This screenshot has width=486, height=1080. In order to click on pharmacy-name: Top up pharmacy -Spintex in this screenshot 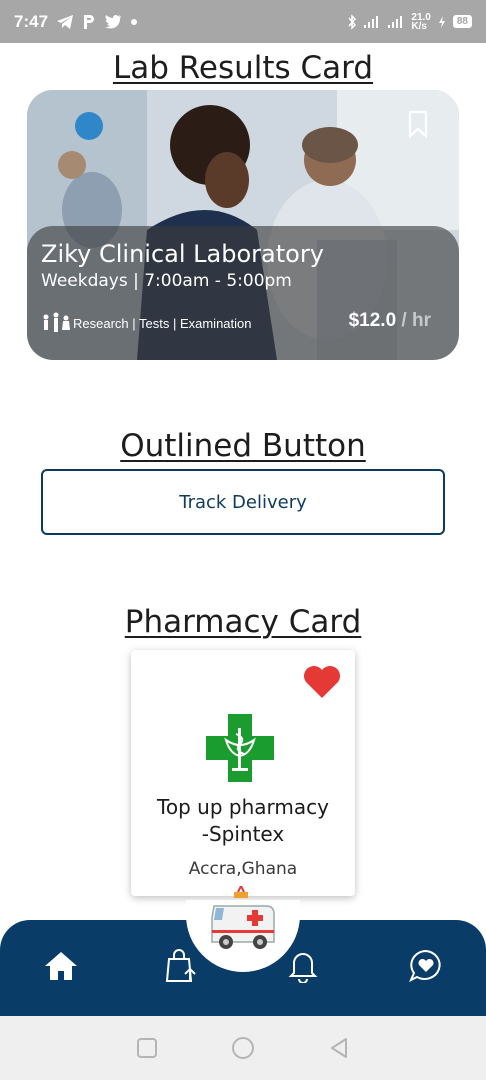, I will do `click(243, 820)`.